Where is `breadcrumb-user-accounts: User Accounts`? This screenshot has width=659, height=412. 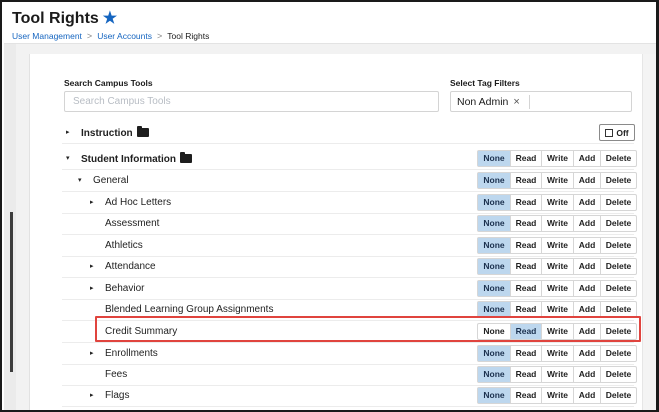
breadcrumb-user-accounts: User Accounts is located at coordinates (124, 36).